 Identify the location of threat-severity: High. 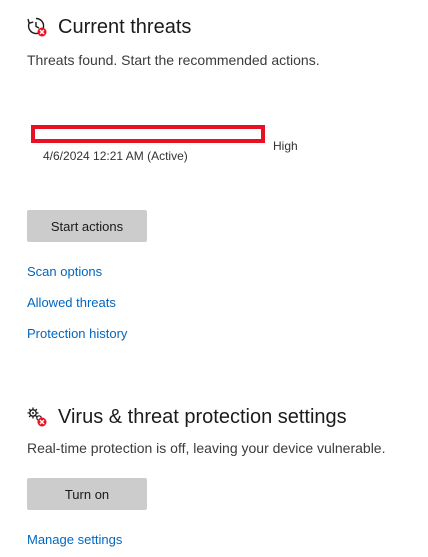
(285, 146).